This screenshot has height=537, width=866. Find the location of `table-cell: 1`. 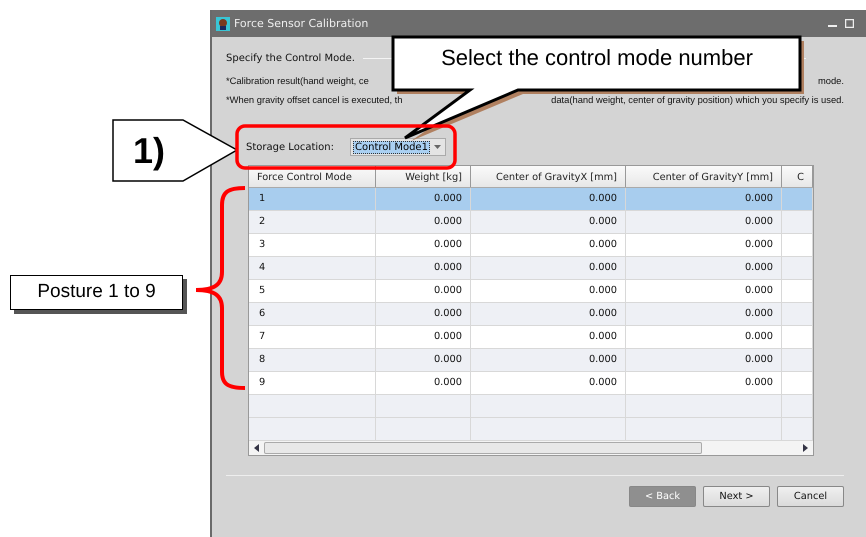

table-cell: 1 is located at coordinates (312, 199).